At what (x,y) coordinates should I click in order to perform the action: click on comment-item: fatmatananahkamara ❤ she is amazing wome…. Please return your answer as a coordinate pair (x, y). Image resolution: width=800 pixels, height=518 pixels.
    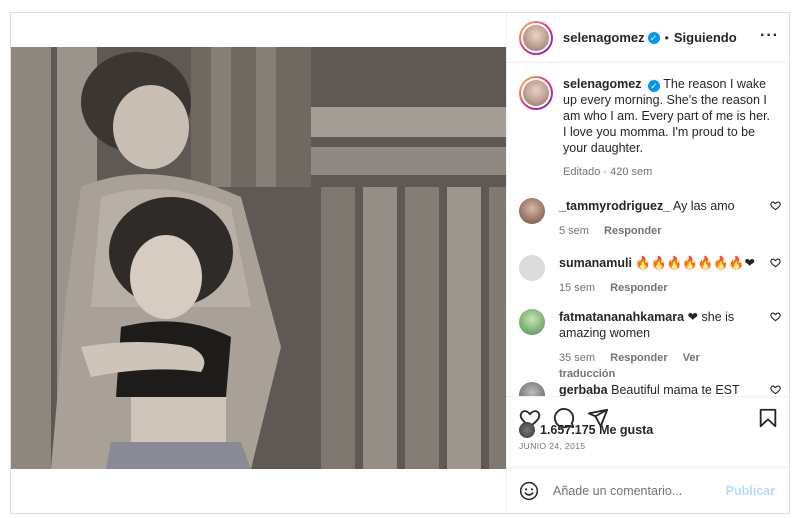
    Looking at the image, I should click on (653, 345).